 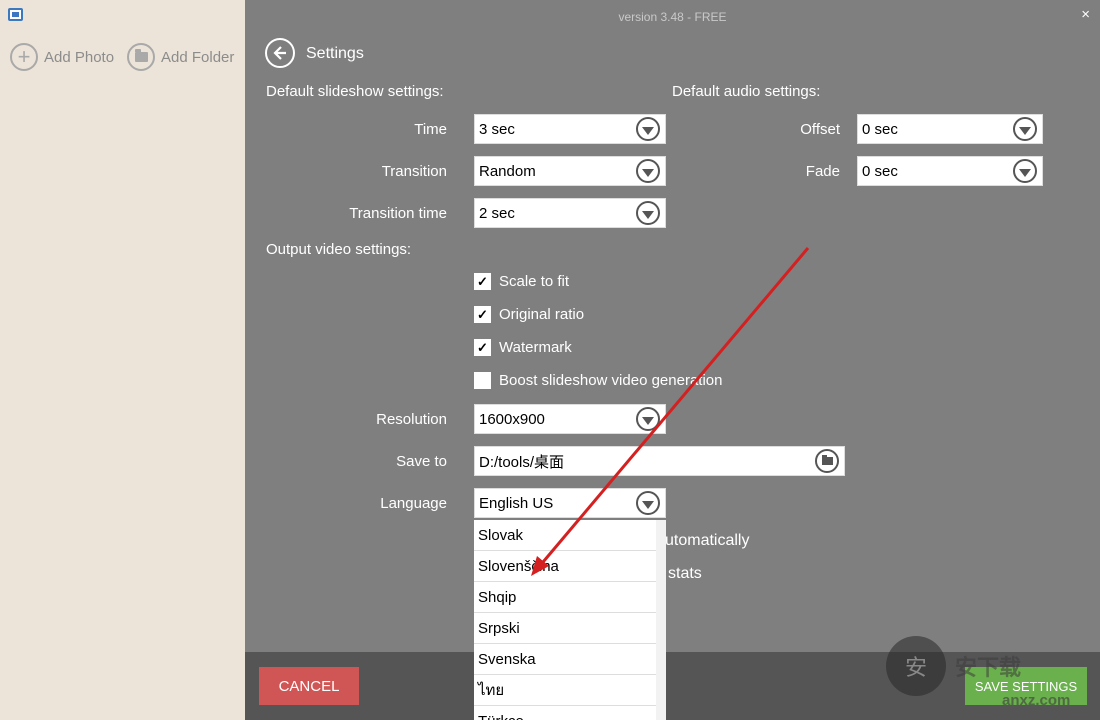 What do you see at coordinates (1036, 700) in the screenshot?
I see `watermark-url: anxz.com` at bounding box center [1036, 700].